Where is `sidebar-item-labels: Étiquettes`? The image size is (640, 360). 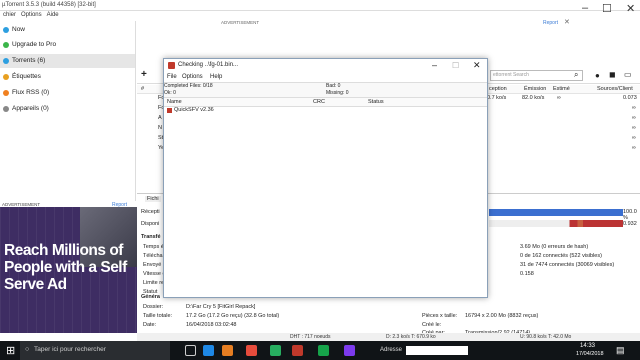 sidebar-item-labels: Étiquettes is located at coordinates (67, 77).